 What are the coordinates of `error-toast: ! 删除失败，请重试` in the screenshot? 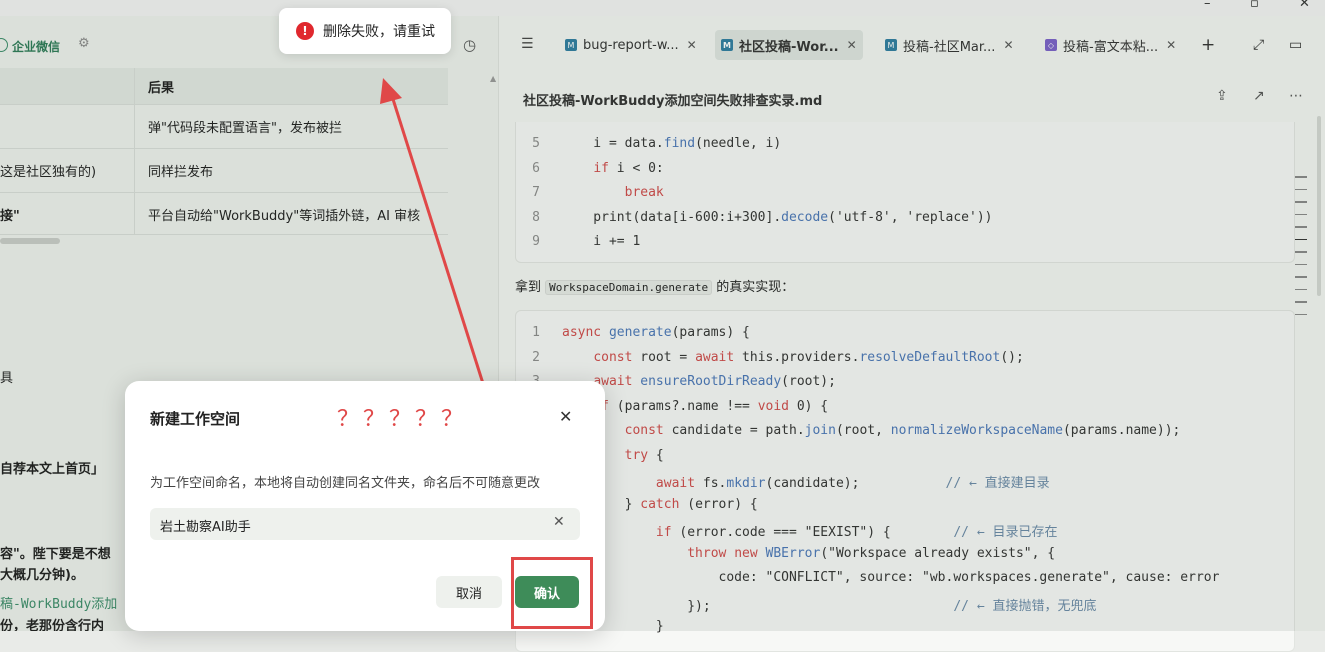 It's located at (365, 31).